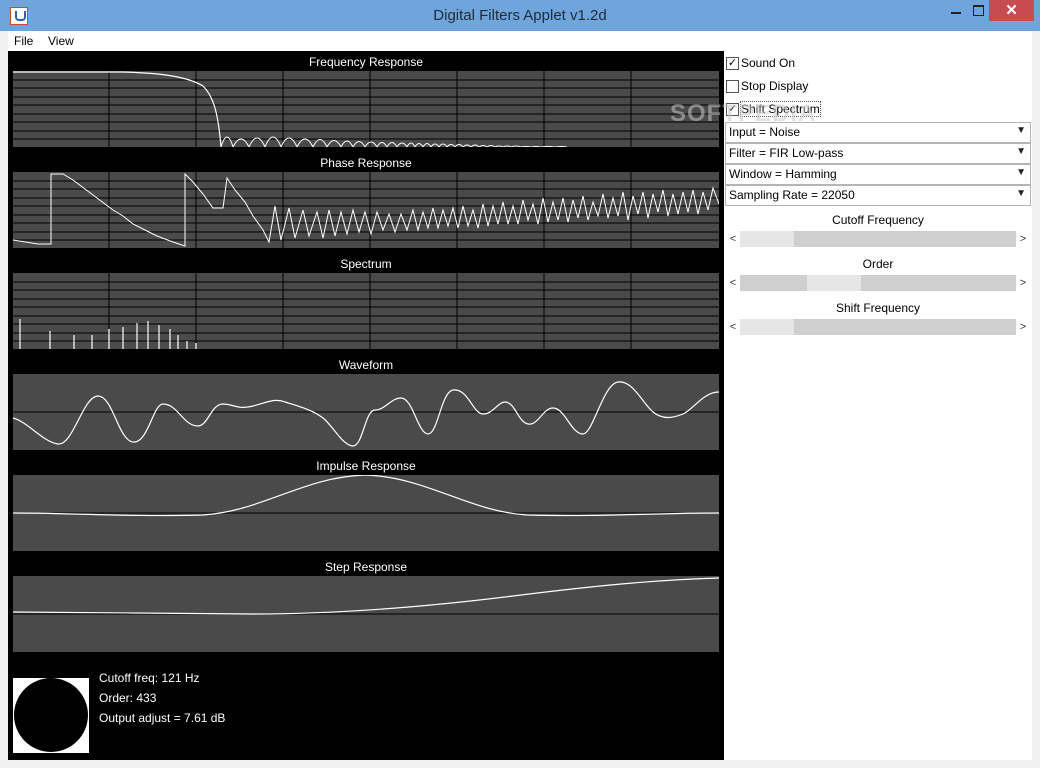 This screenshot has width=1040, height=768. I want to click on waveform-title: Waveform, so click(366, 365).